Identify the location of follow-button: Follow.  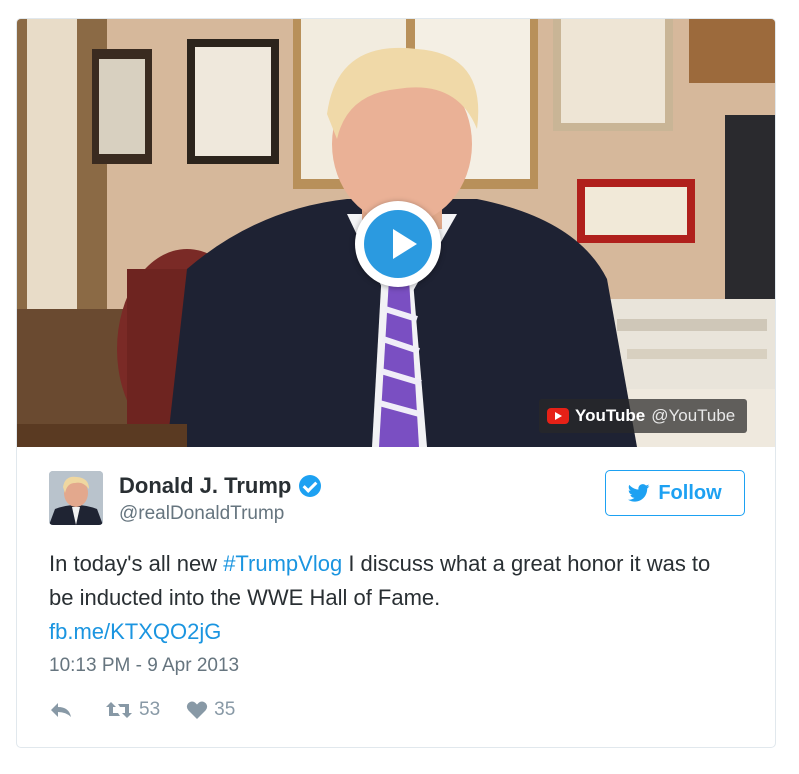
(675, 493).